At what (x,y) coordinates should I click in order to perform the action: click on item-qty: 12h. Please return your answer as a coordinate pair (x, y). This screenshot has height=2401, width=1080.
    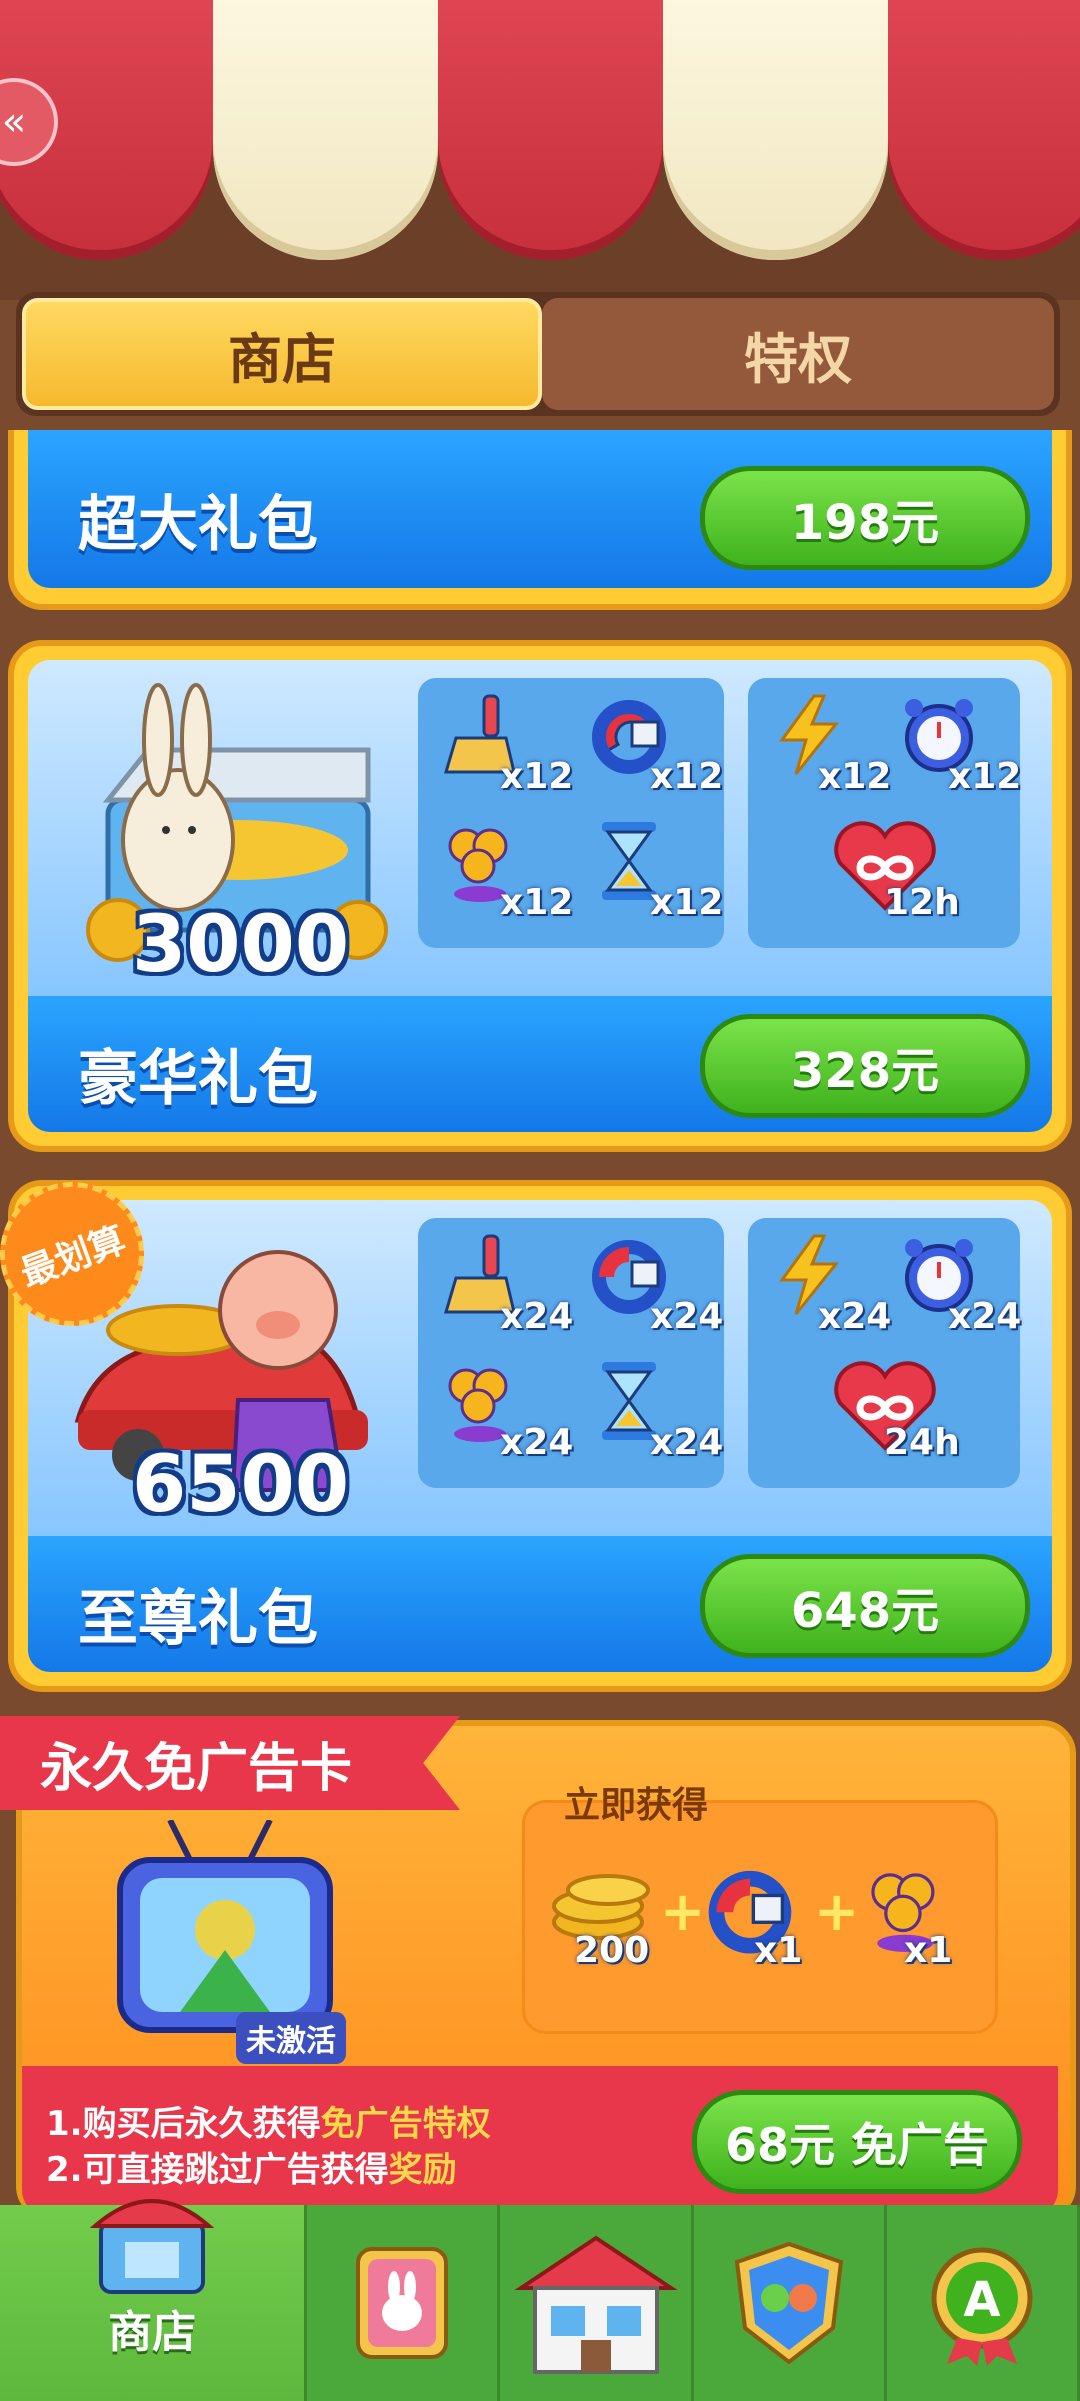
    Looking at the image, I should click on (922, 902).